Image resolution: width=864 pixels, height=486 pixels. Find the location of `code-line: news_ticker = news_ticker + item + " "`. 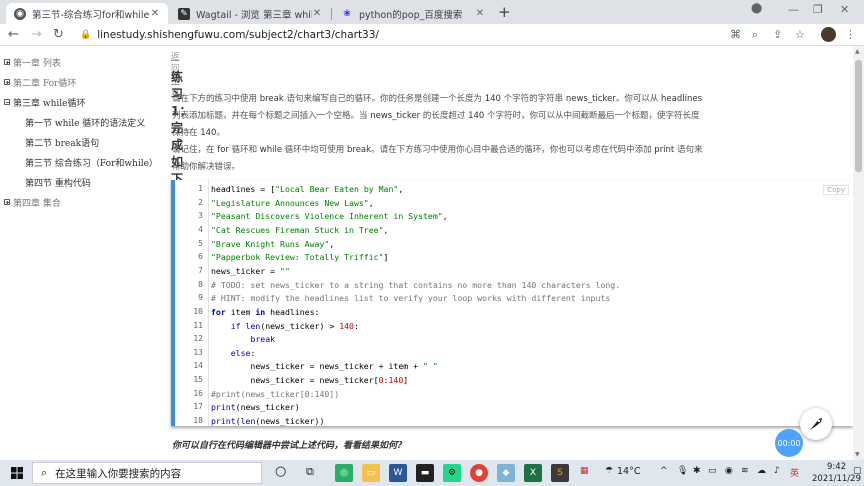

code-line: news_ticker = news_ticker + item + " " is located at coordinates (324, 366).